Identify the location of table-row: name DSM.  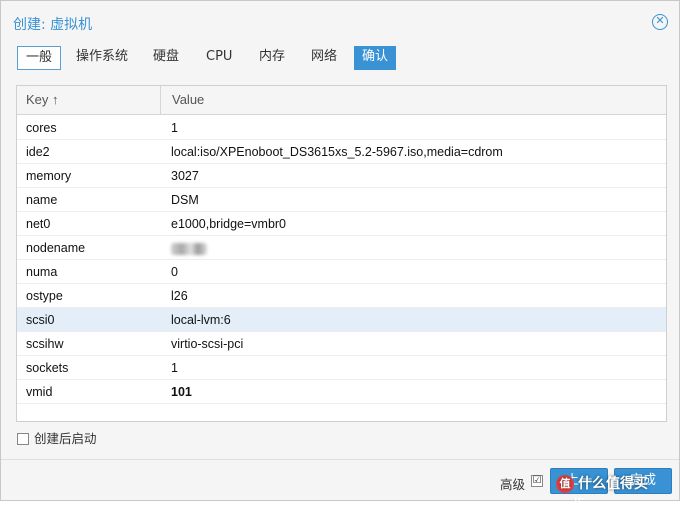
(341, 200).